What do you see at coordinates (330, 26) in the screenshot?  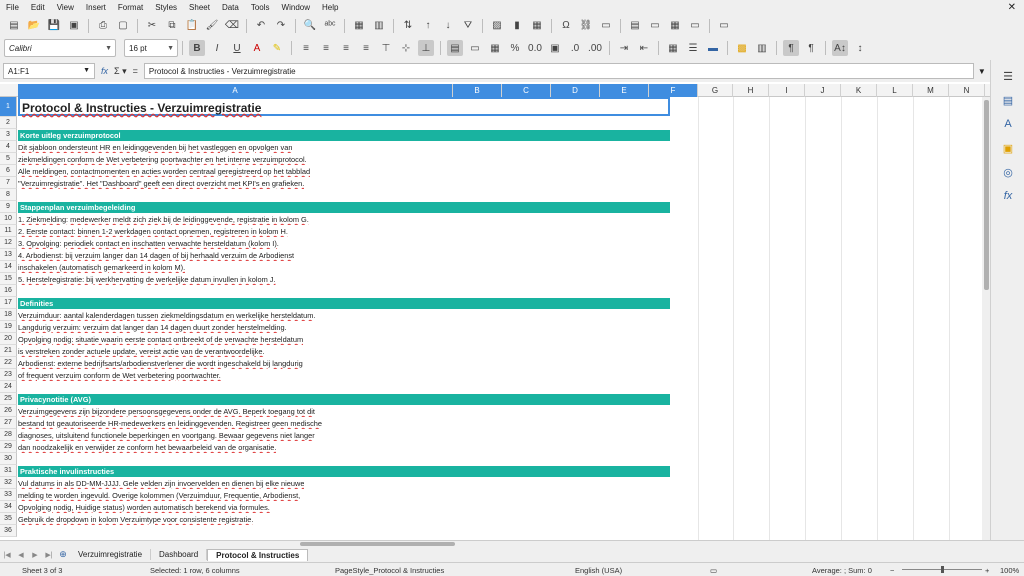 I see `spelling-icon: ᵃᵇᶜ` at bounding box center [330, 26].